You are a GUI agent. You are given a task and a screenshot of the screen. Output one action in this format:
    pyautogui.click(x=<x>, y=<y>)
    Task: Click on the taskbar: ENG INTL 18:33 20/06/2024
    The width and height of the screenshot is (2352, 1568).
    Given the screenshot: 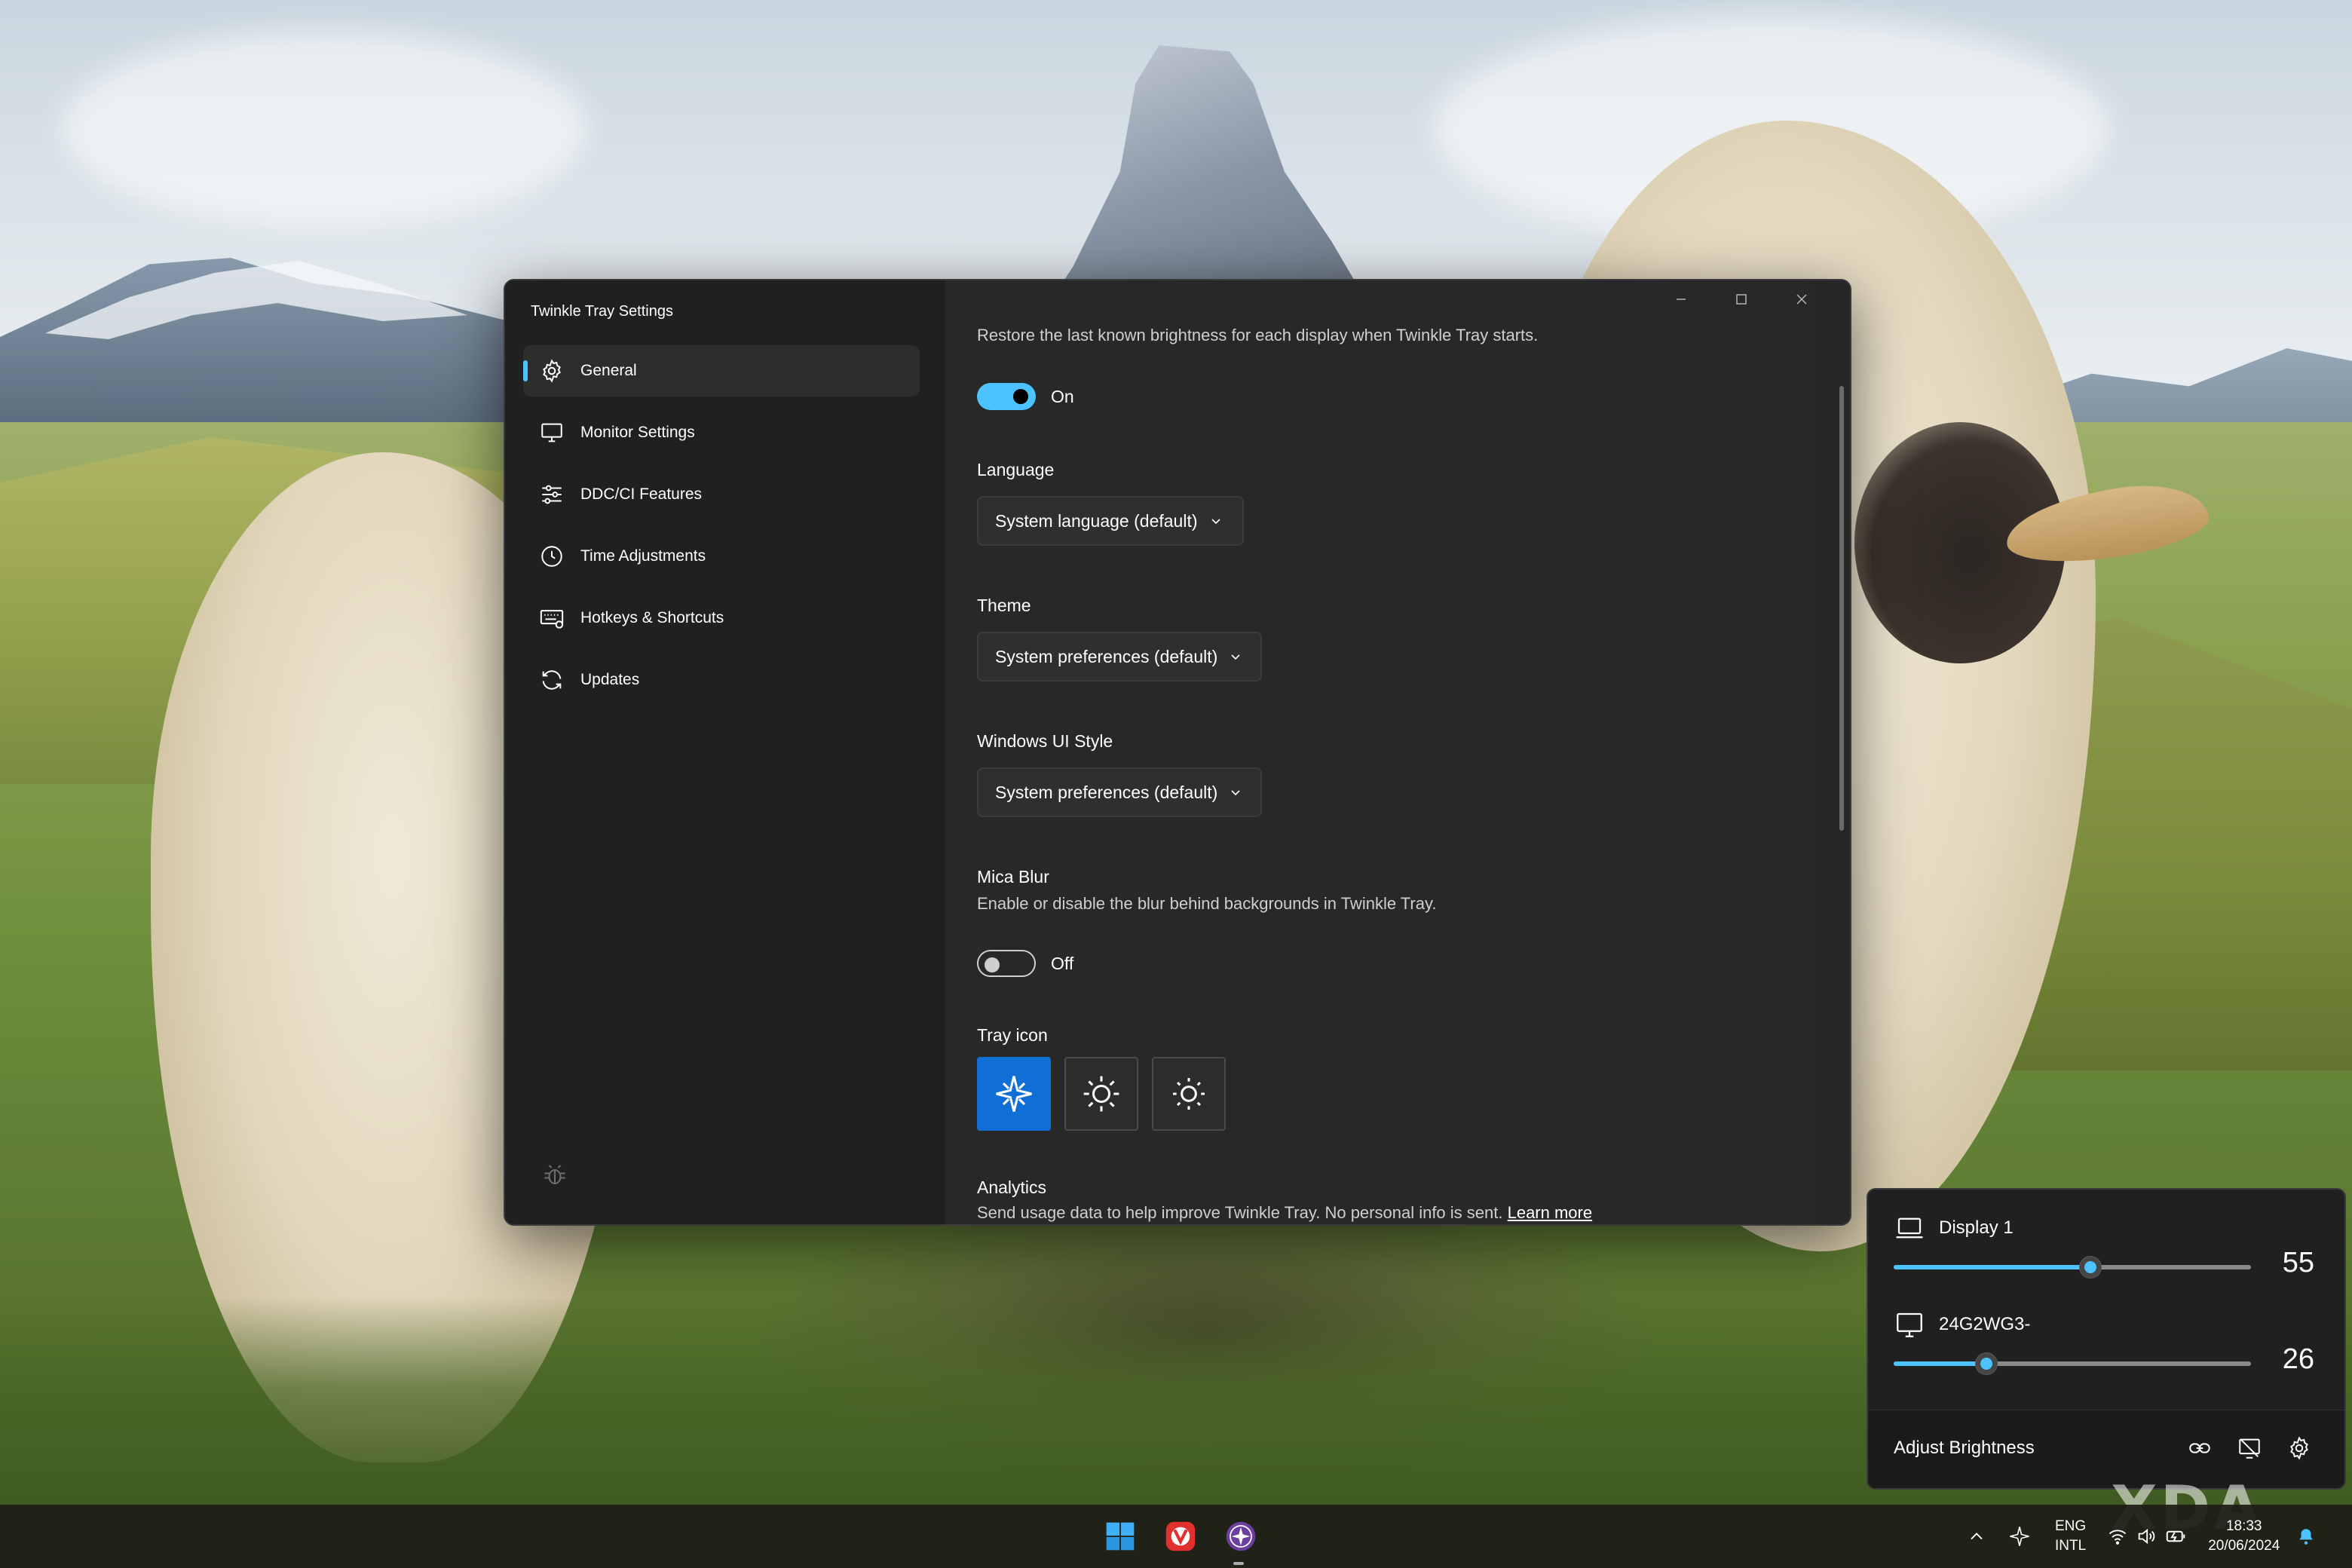 What is the action you would take?
    pyautogui.click(x=1176, y=1536)
    